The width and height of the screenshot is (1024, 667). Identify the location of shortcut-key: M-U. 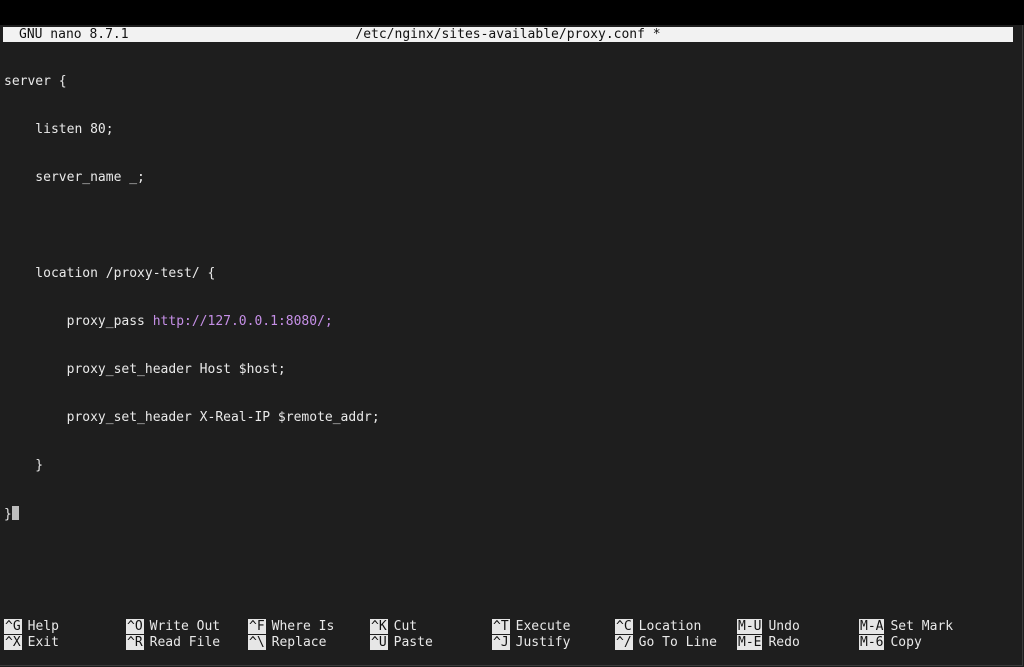
(750, 626).